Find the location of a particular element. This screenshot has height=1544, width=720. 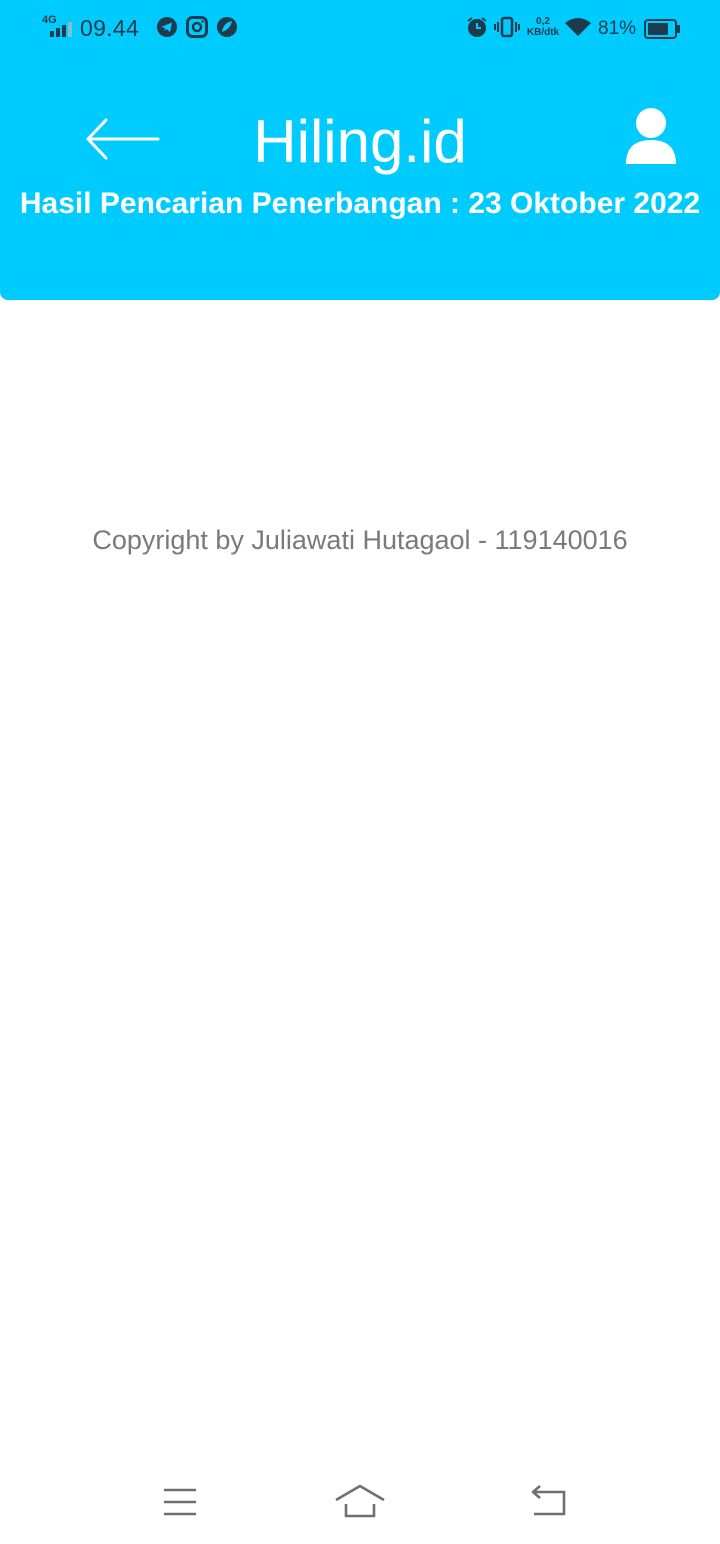

menu-button is located at coordinates (180, 1502).